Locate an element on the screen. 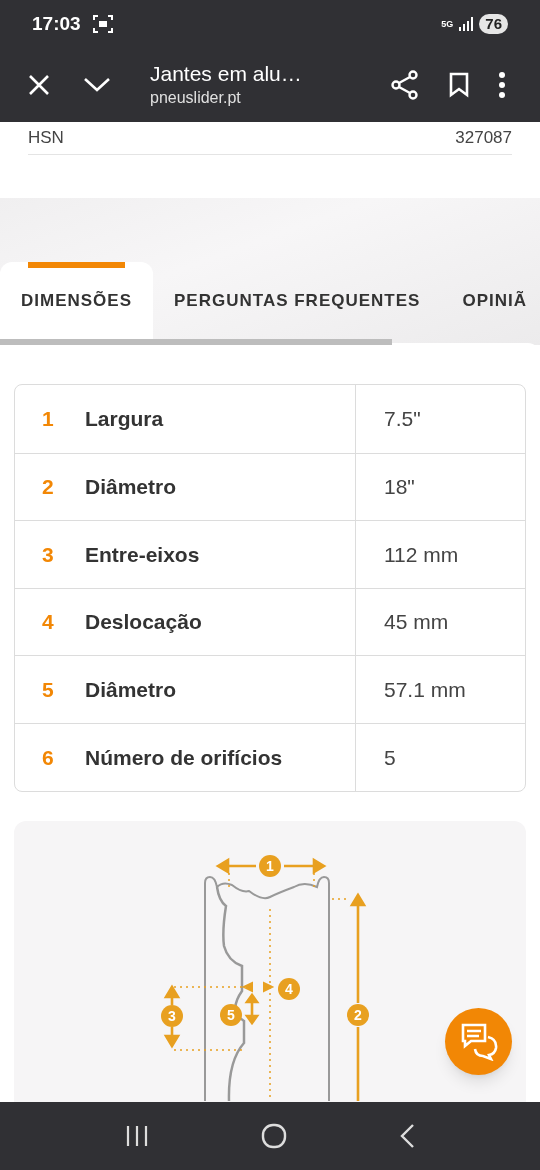 This screenshot has width=540, height=1170. close-icon is located at coordinates (39, 85).